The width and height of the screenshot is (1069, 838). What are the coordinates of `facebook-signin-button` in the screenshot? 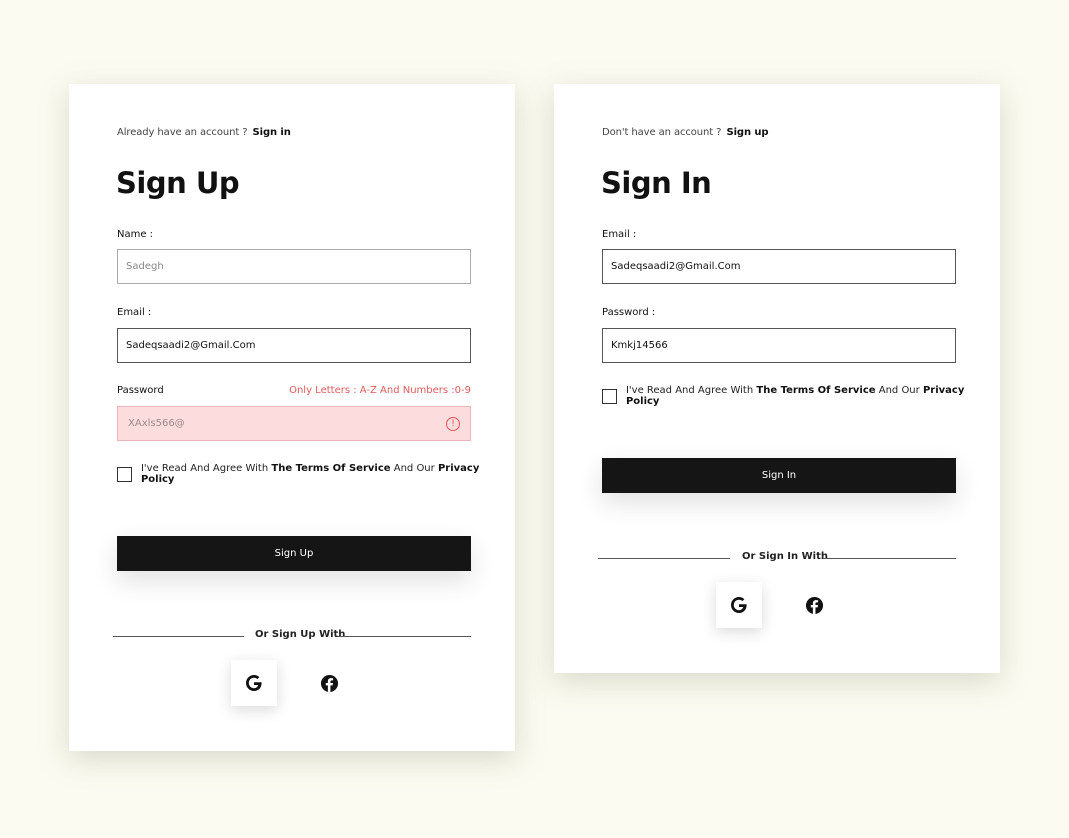 It's located at (814, 605).